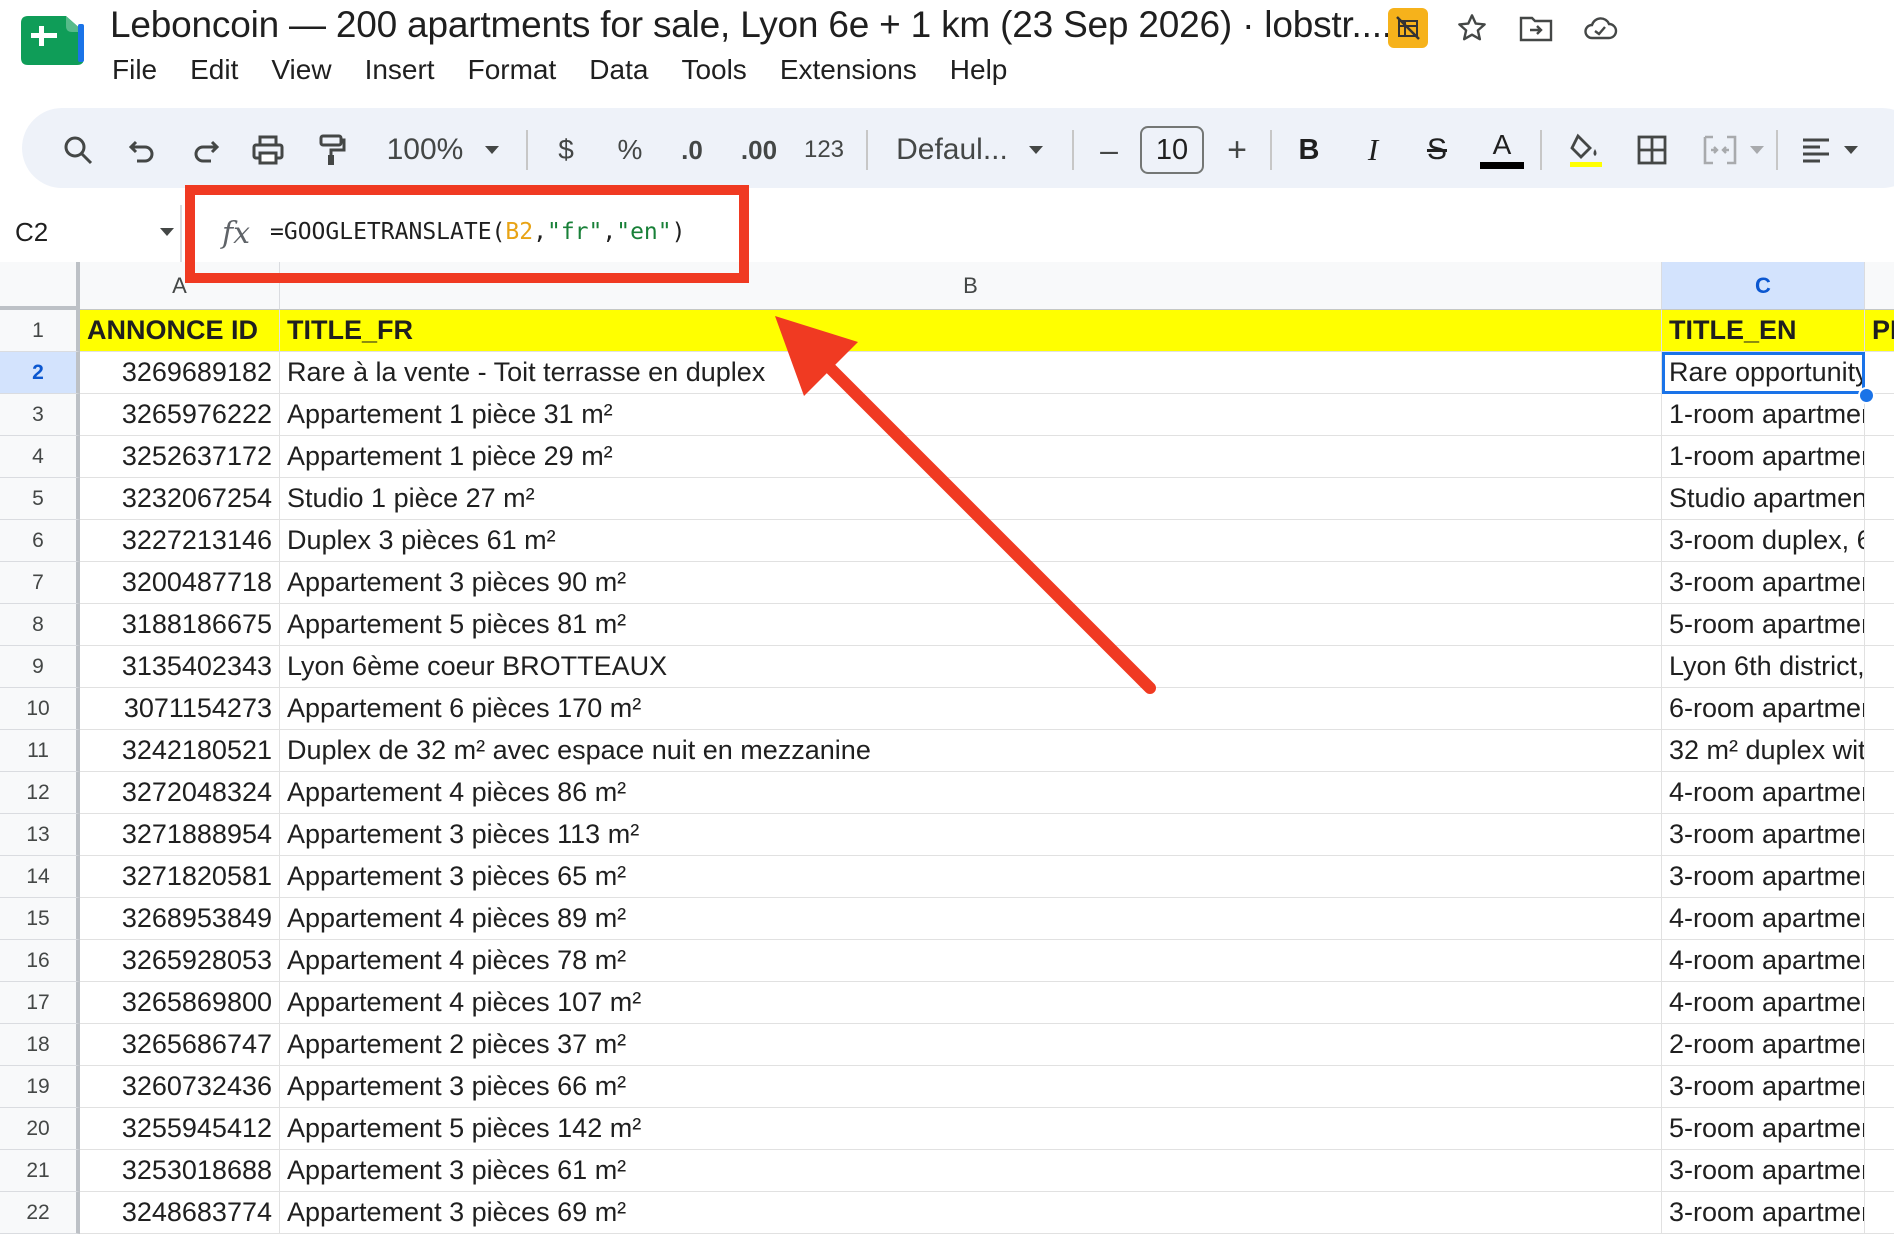 The image size is (1894, 1234). Describe the element at coordinates (1763, 751) in the screenshot. I see `cell-title-en: 32 m² duplex wit` at that location.